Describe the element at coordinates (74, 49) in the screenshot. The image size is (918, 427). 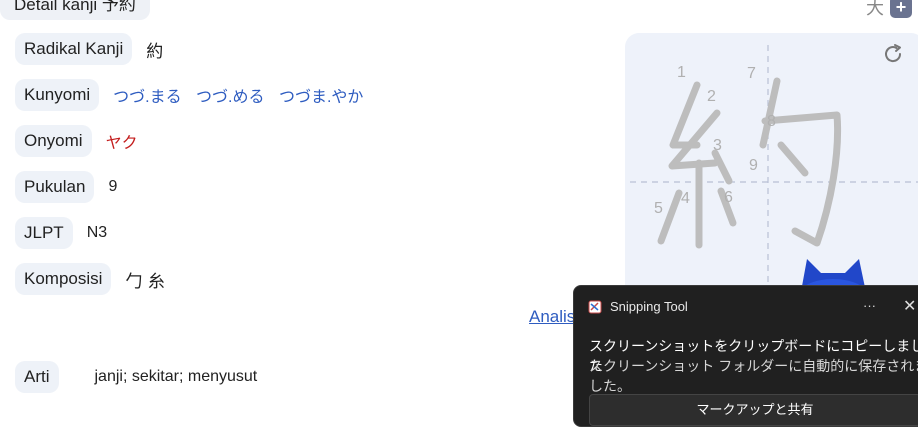
I see `radical-label: Radikal Kanji` at that location.